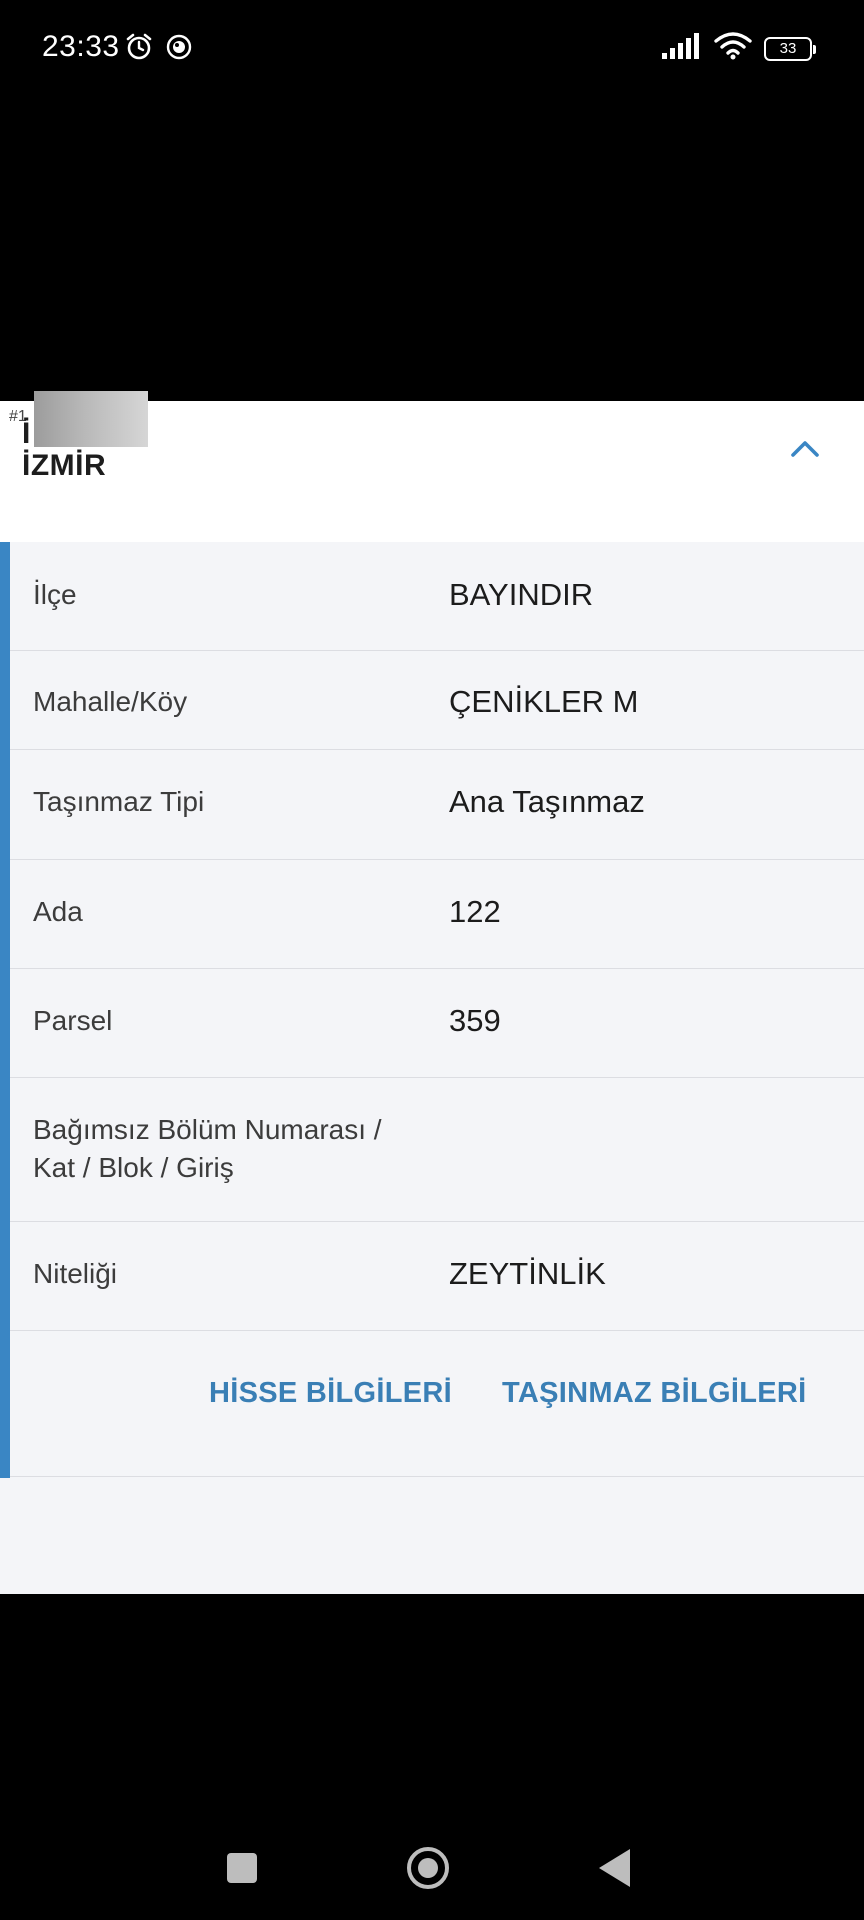 The width and height of the screenshot is (864, 1920). Describe the element at coordinates (432, 466) in the screenshot. I see `card-header: #1 İ İZMİR` at that location.